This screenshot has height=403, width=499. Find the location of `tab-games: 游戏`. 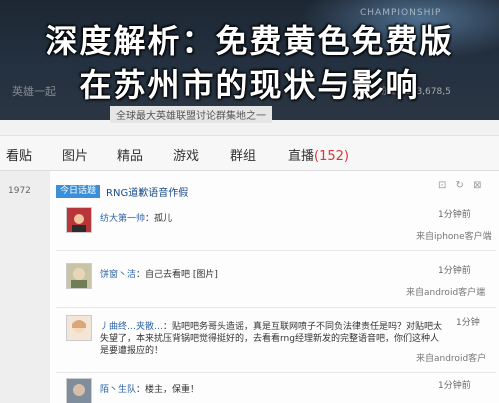

tab-games: 游戏 is located at coordinates (186, 154).